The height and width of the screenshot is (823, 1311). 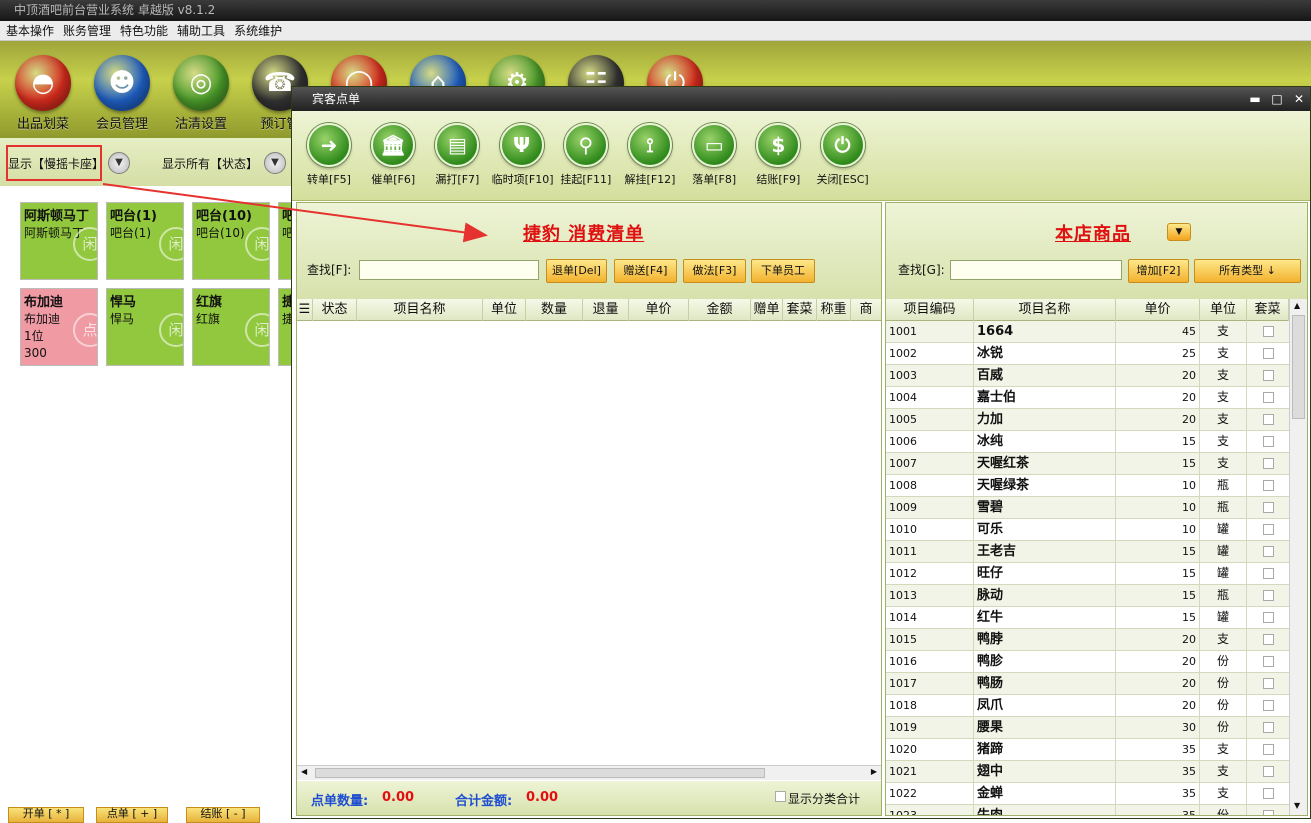 I want to click on scroll-left-icon: ◀, so click(x=304, y=771).